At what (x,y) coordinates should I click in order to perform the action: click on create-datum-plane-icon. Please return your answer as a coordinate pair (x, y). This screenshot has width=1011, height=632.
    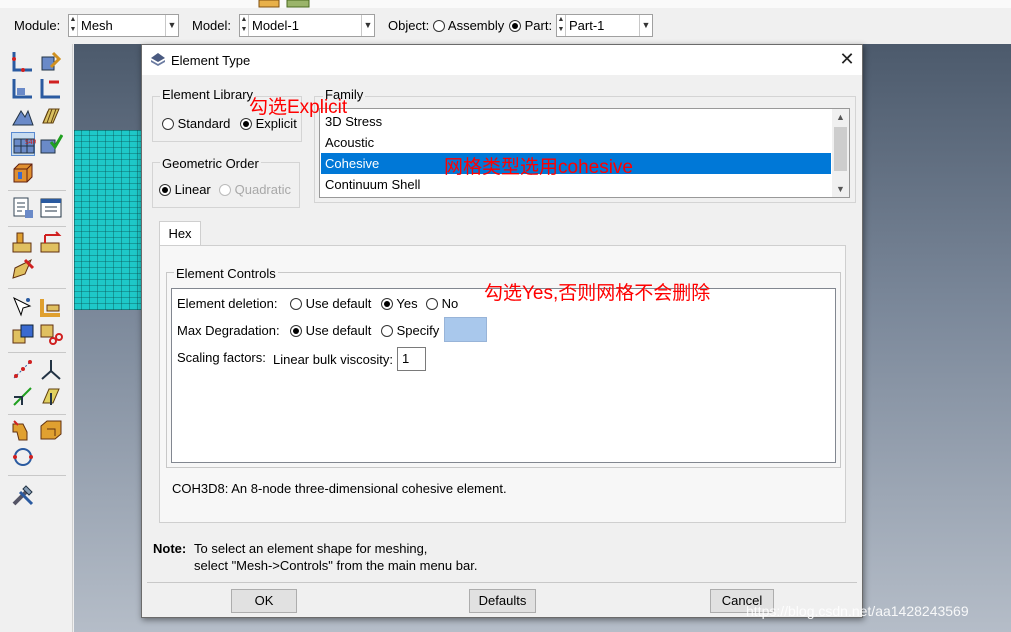
    Looking at the image, I should click on (51, 397).